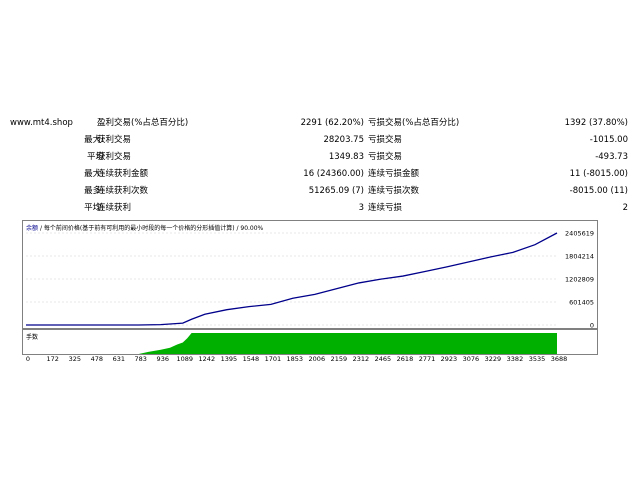 The width and height of the screenshot is (640, 480). I want to click on loss-label: 连续亏损次数, so click(394, 191).